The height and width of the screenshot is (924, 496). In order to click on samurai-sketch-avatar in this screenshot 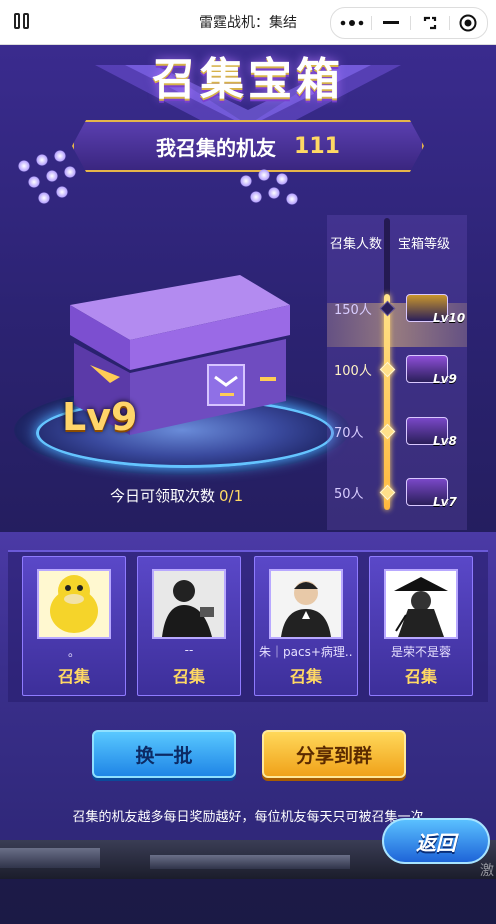, I will do `click(421, 604)`.